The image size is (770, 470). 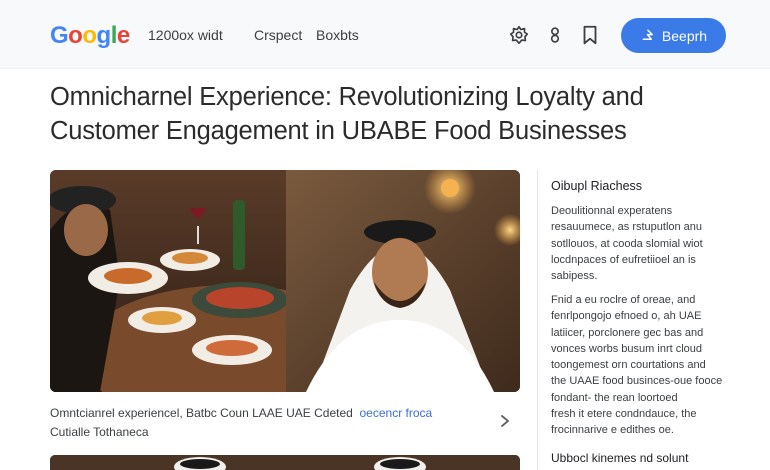 I want to click on next-article-image, so click(x=285, y=462).